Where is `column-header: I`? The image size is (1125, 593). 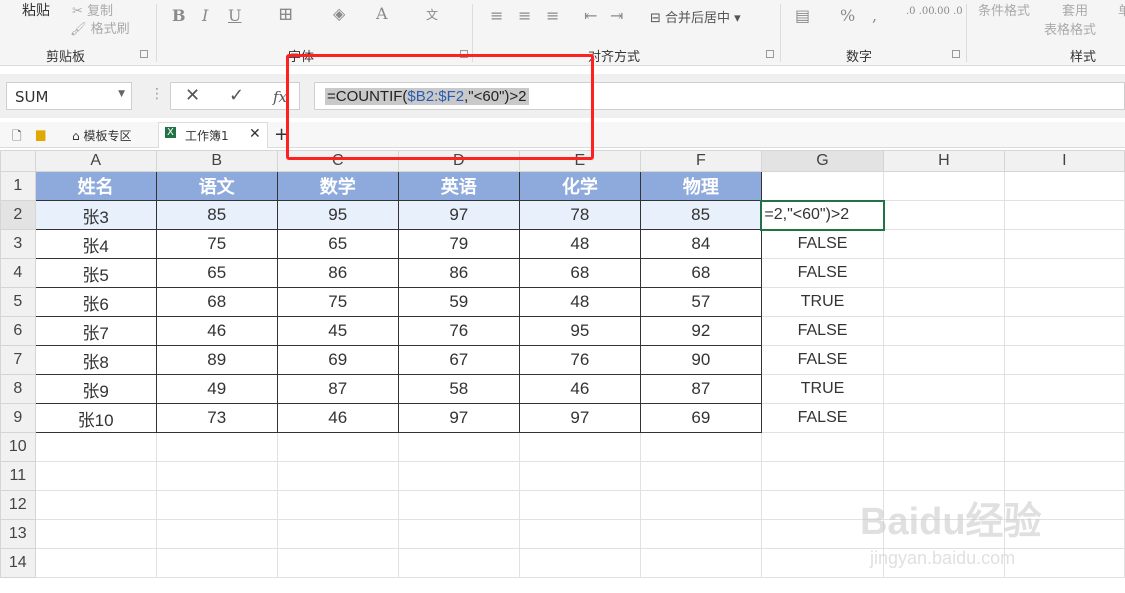
column-header: I is located at coordinates (1064, 161).